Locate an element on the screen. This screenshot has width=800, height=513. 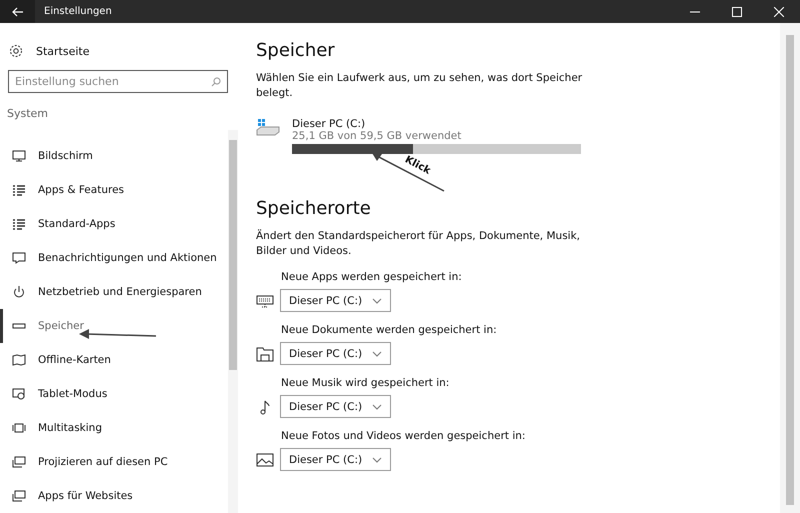
description-text: Wählen Sie ein Laufwerk aus, um zu sehen, was dort Speicher belegt. is located at coordinates (420, 86).